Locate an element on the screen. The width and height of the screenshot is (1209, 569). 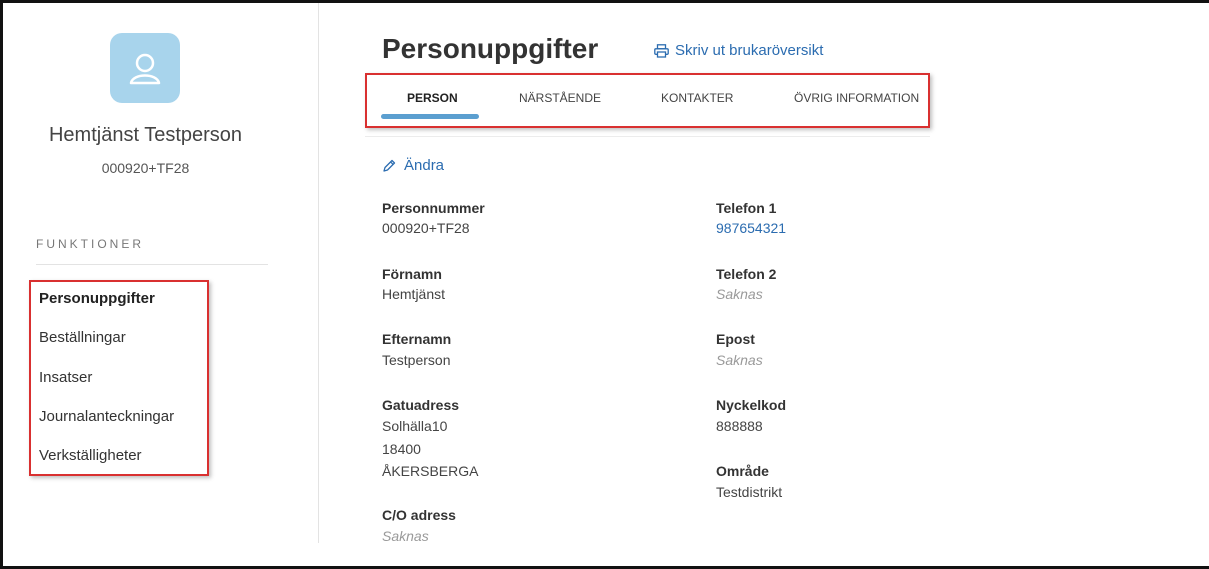
nyckelkod-value: 888888 is located at coordinates (739, 426).